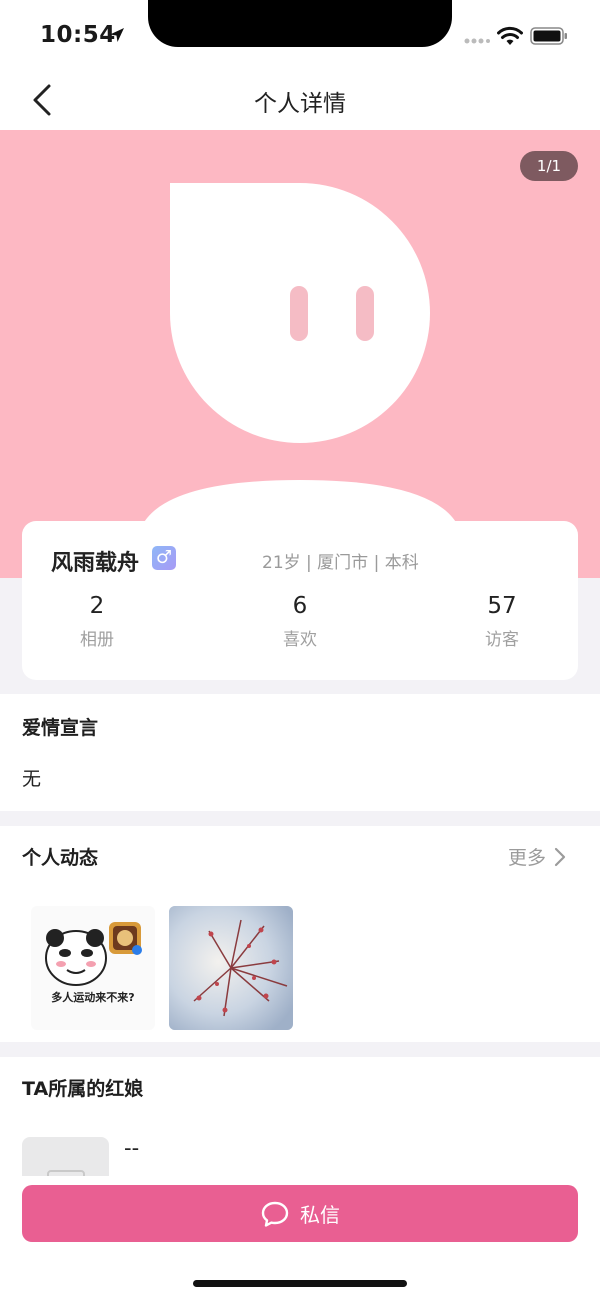 The image size is (600, 1299). What do you see at coordinates (320, 1215) in the screenshot?
I see `private-message-label: 私信` at bounding box center [320, 1215].